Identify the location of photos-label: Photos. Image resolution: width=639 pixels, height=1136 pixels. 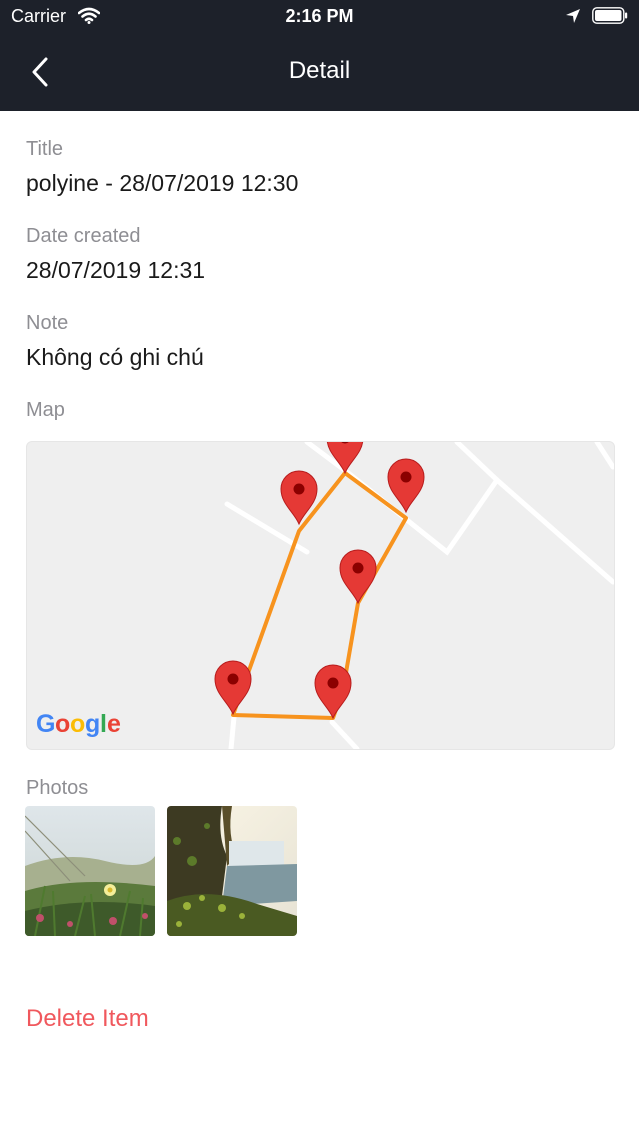
(57, 788).